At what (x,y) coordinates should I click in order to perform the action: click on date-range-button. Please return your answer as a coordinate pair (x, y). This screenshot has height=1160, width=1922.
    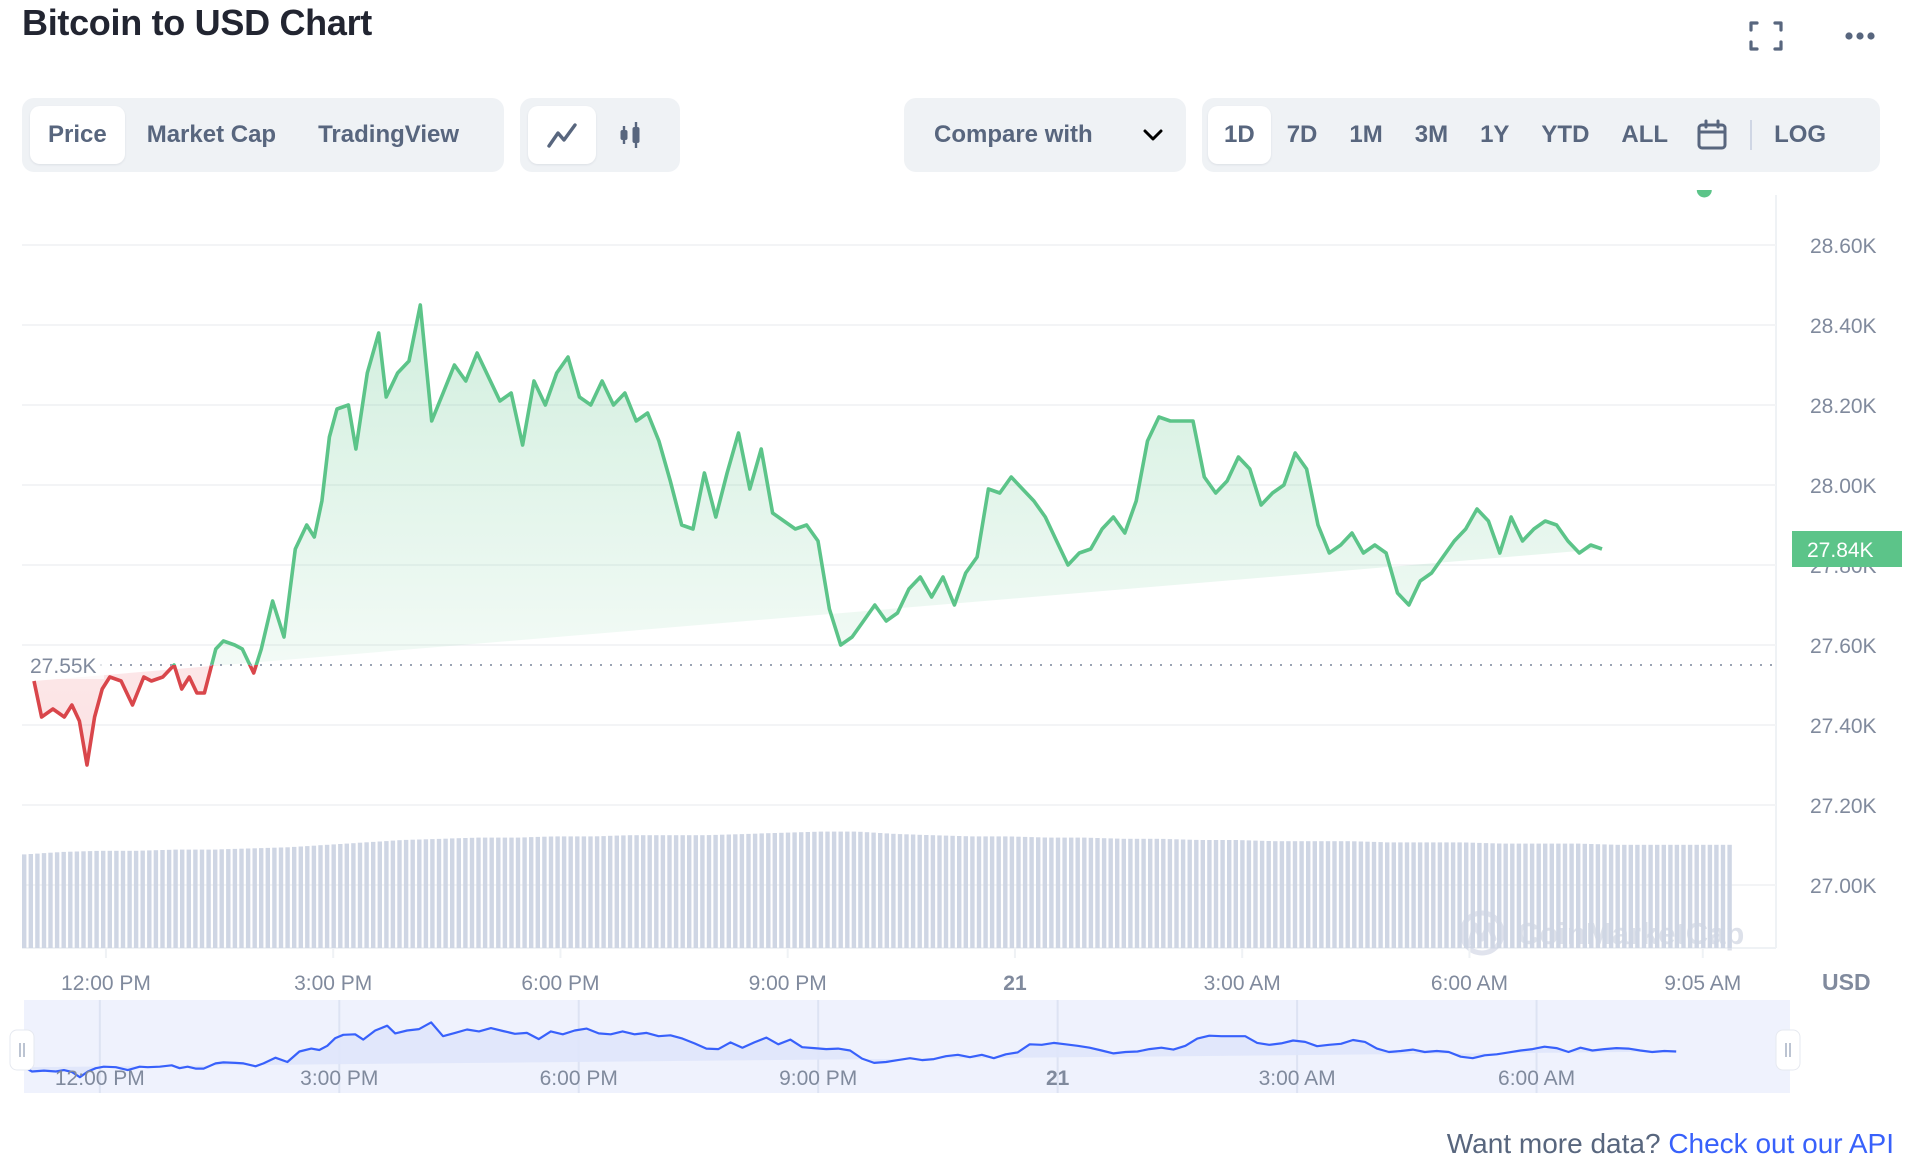
    Looking at the image, I should click on (1712, 135).